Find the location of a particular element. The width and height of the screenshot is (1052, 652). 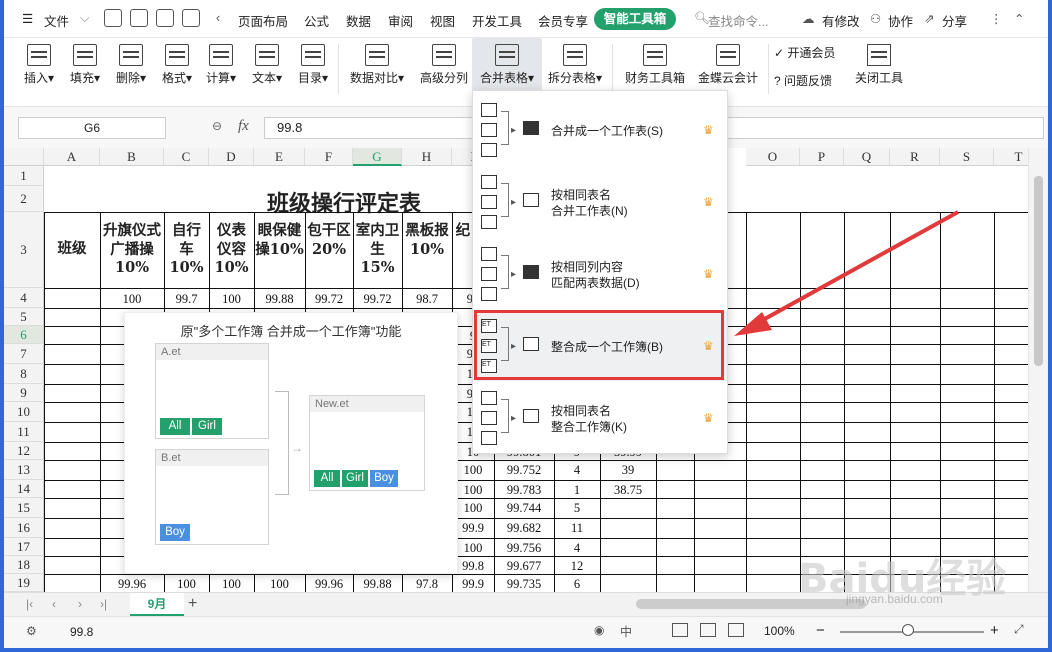

next-sheet-icon: › is located at coordinates (80, 604).